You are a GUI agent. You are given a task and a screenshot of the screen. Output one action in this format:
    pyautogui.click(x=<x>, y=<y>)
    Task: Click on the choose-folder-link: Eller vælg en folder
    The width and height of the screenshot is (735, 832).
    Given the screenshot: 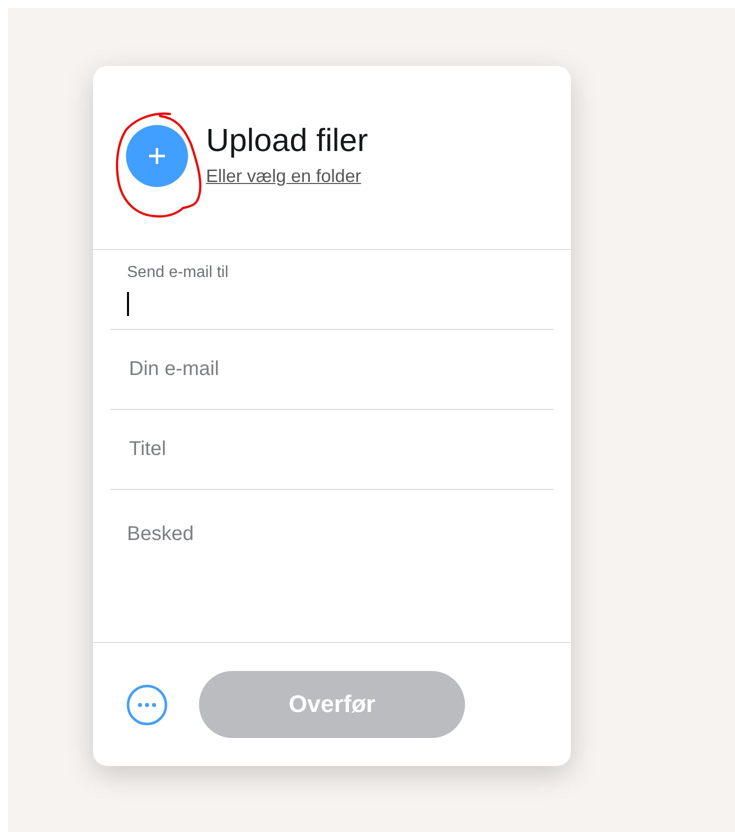 What is the action you would take?
    pyautogui.click(x=284, y=176)
    